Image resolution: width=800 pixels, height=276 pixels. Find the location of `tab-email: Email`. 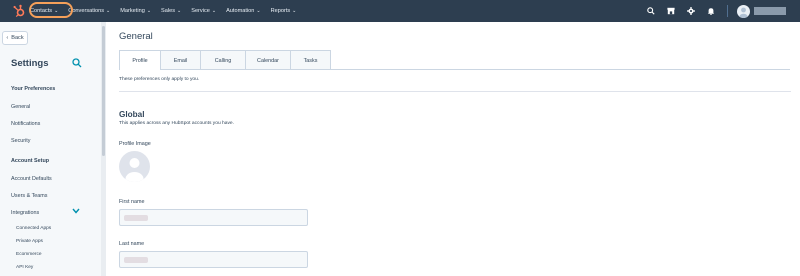

tab-email: Email is located at coordinates (181, 60).